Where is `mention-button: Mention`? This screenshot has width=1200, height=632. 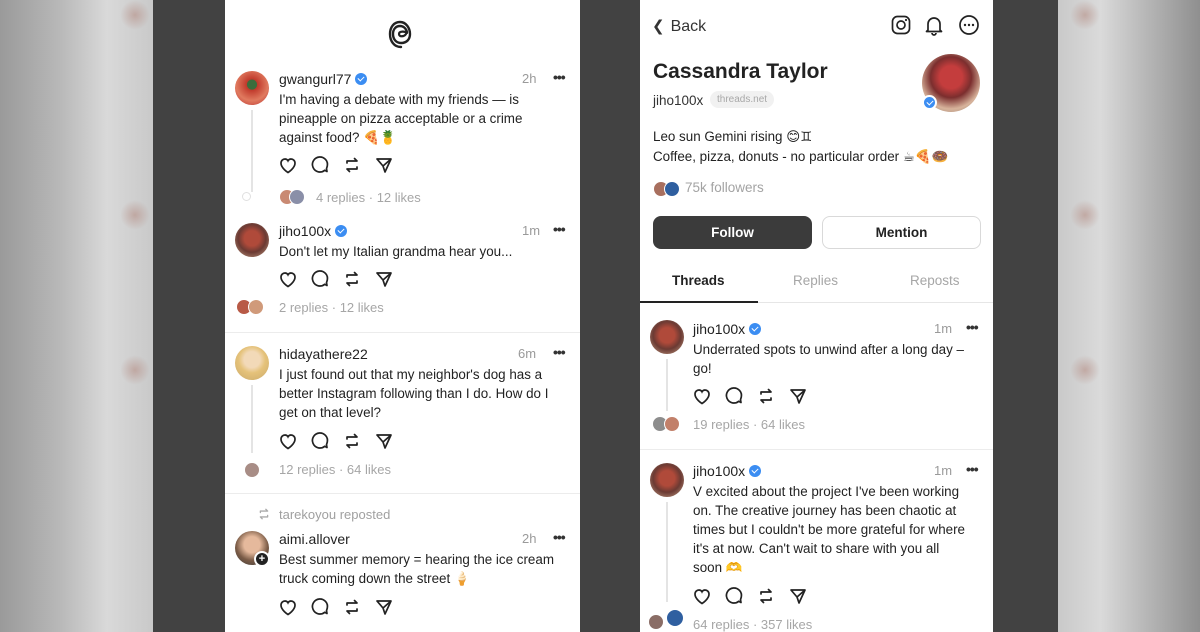 mention-button: Mention is located at coordinates (901, 232).